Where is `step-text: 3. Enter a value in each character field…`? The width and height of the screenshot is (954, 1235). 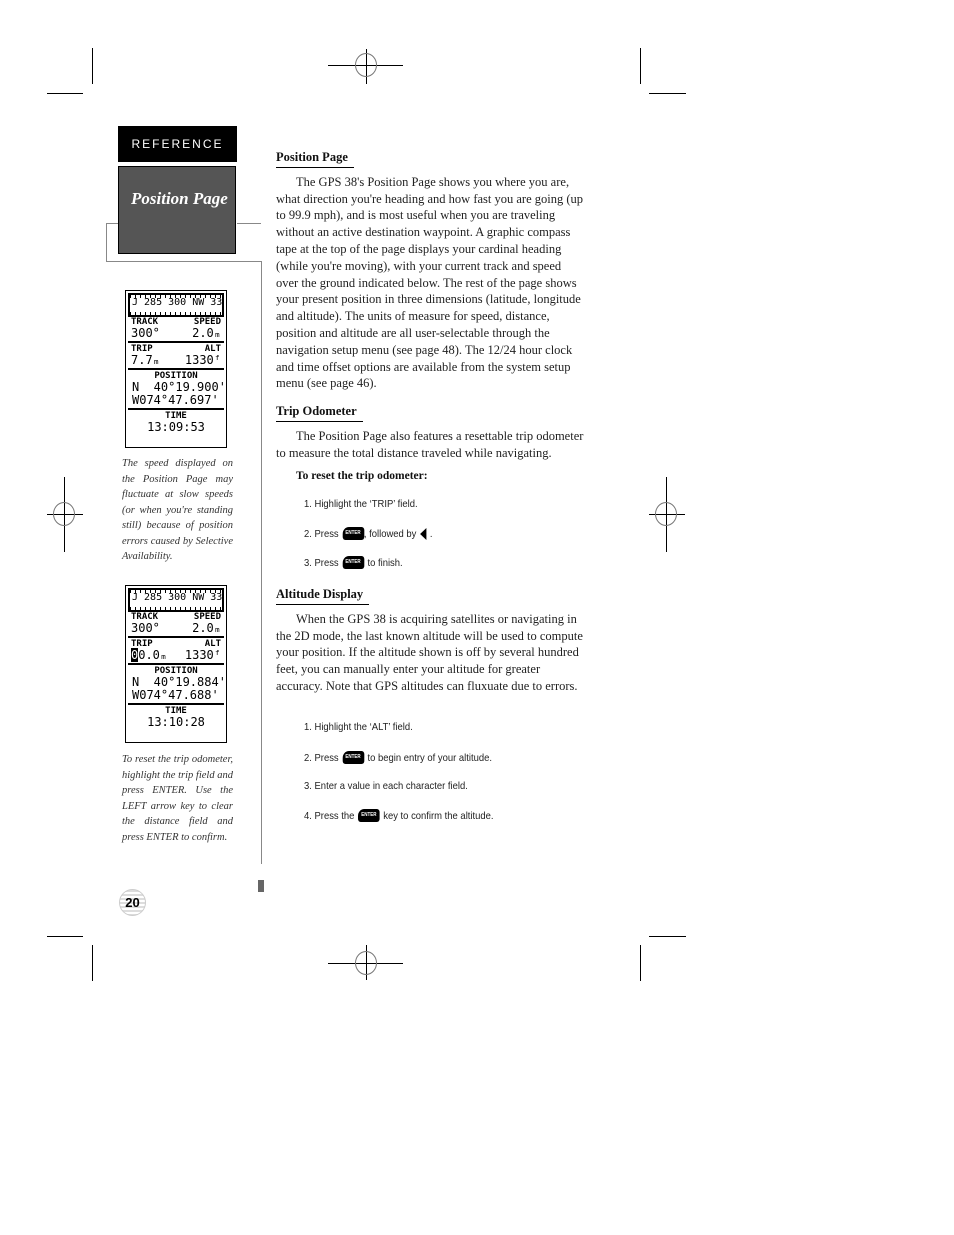
step-text: 3. Enter a value in each character field… is located at coordinates (386, 786).